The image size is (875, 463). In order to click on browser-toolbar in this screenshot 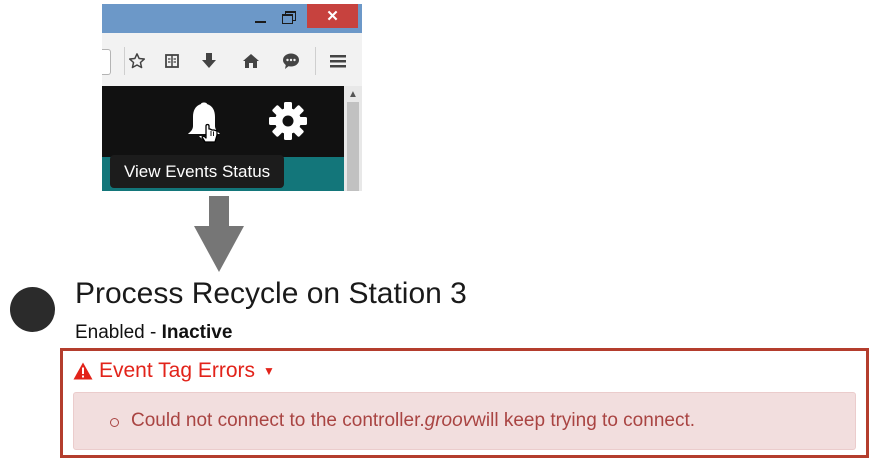, I will do `click(232, 60)`.